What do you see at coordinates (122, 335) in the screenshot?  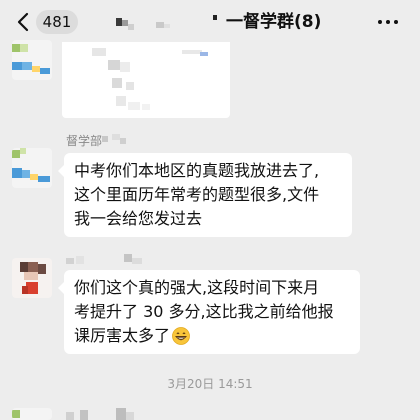 I see `message-text-fragment: 课厉害太多了` at bounding box center [122, 335].